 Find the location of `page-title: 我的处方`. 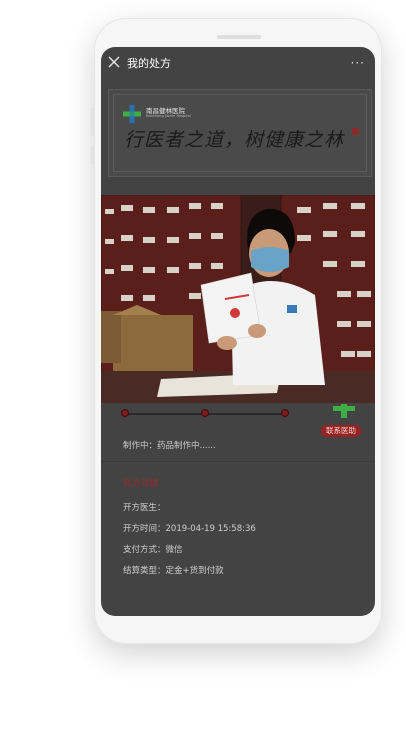

page-title: 我的处方 is located at coordinates (149, 63).